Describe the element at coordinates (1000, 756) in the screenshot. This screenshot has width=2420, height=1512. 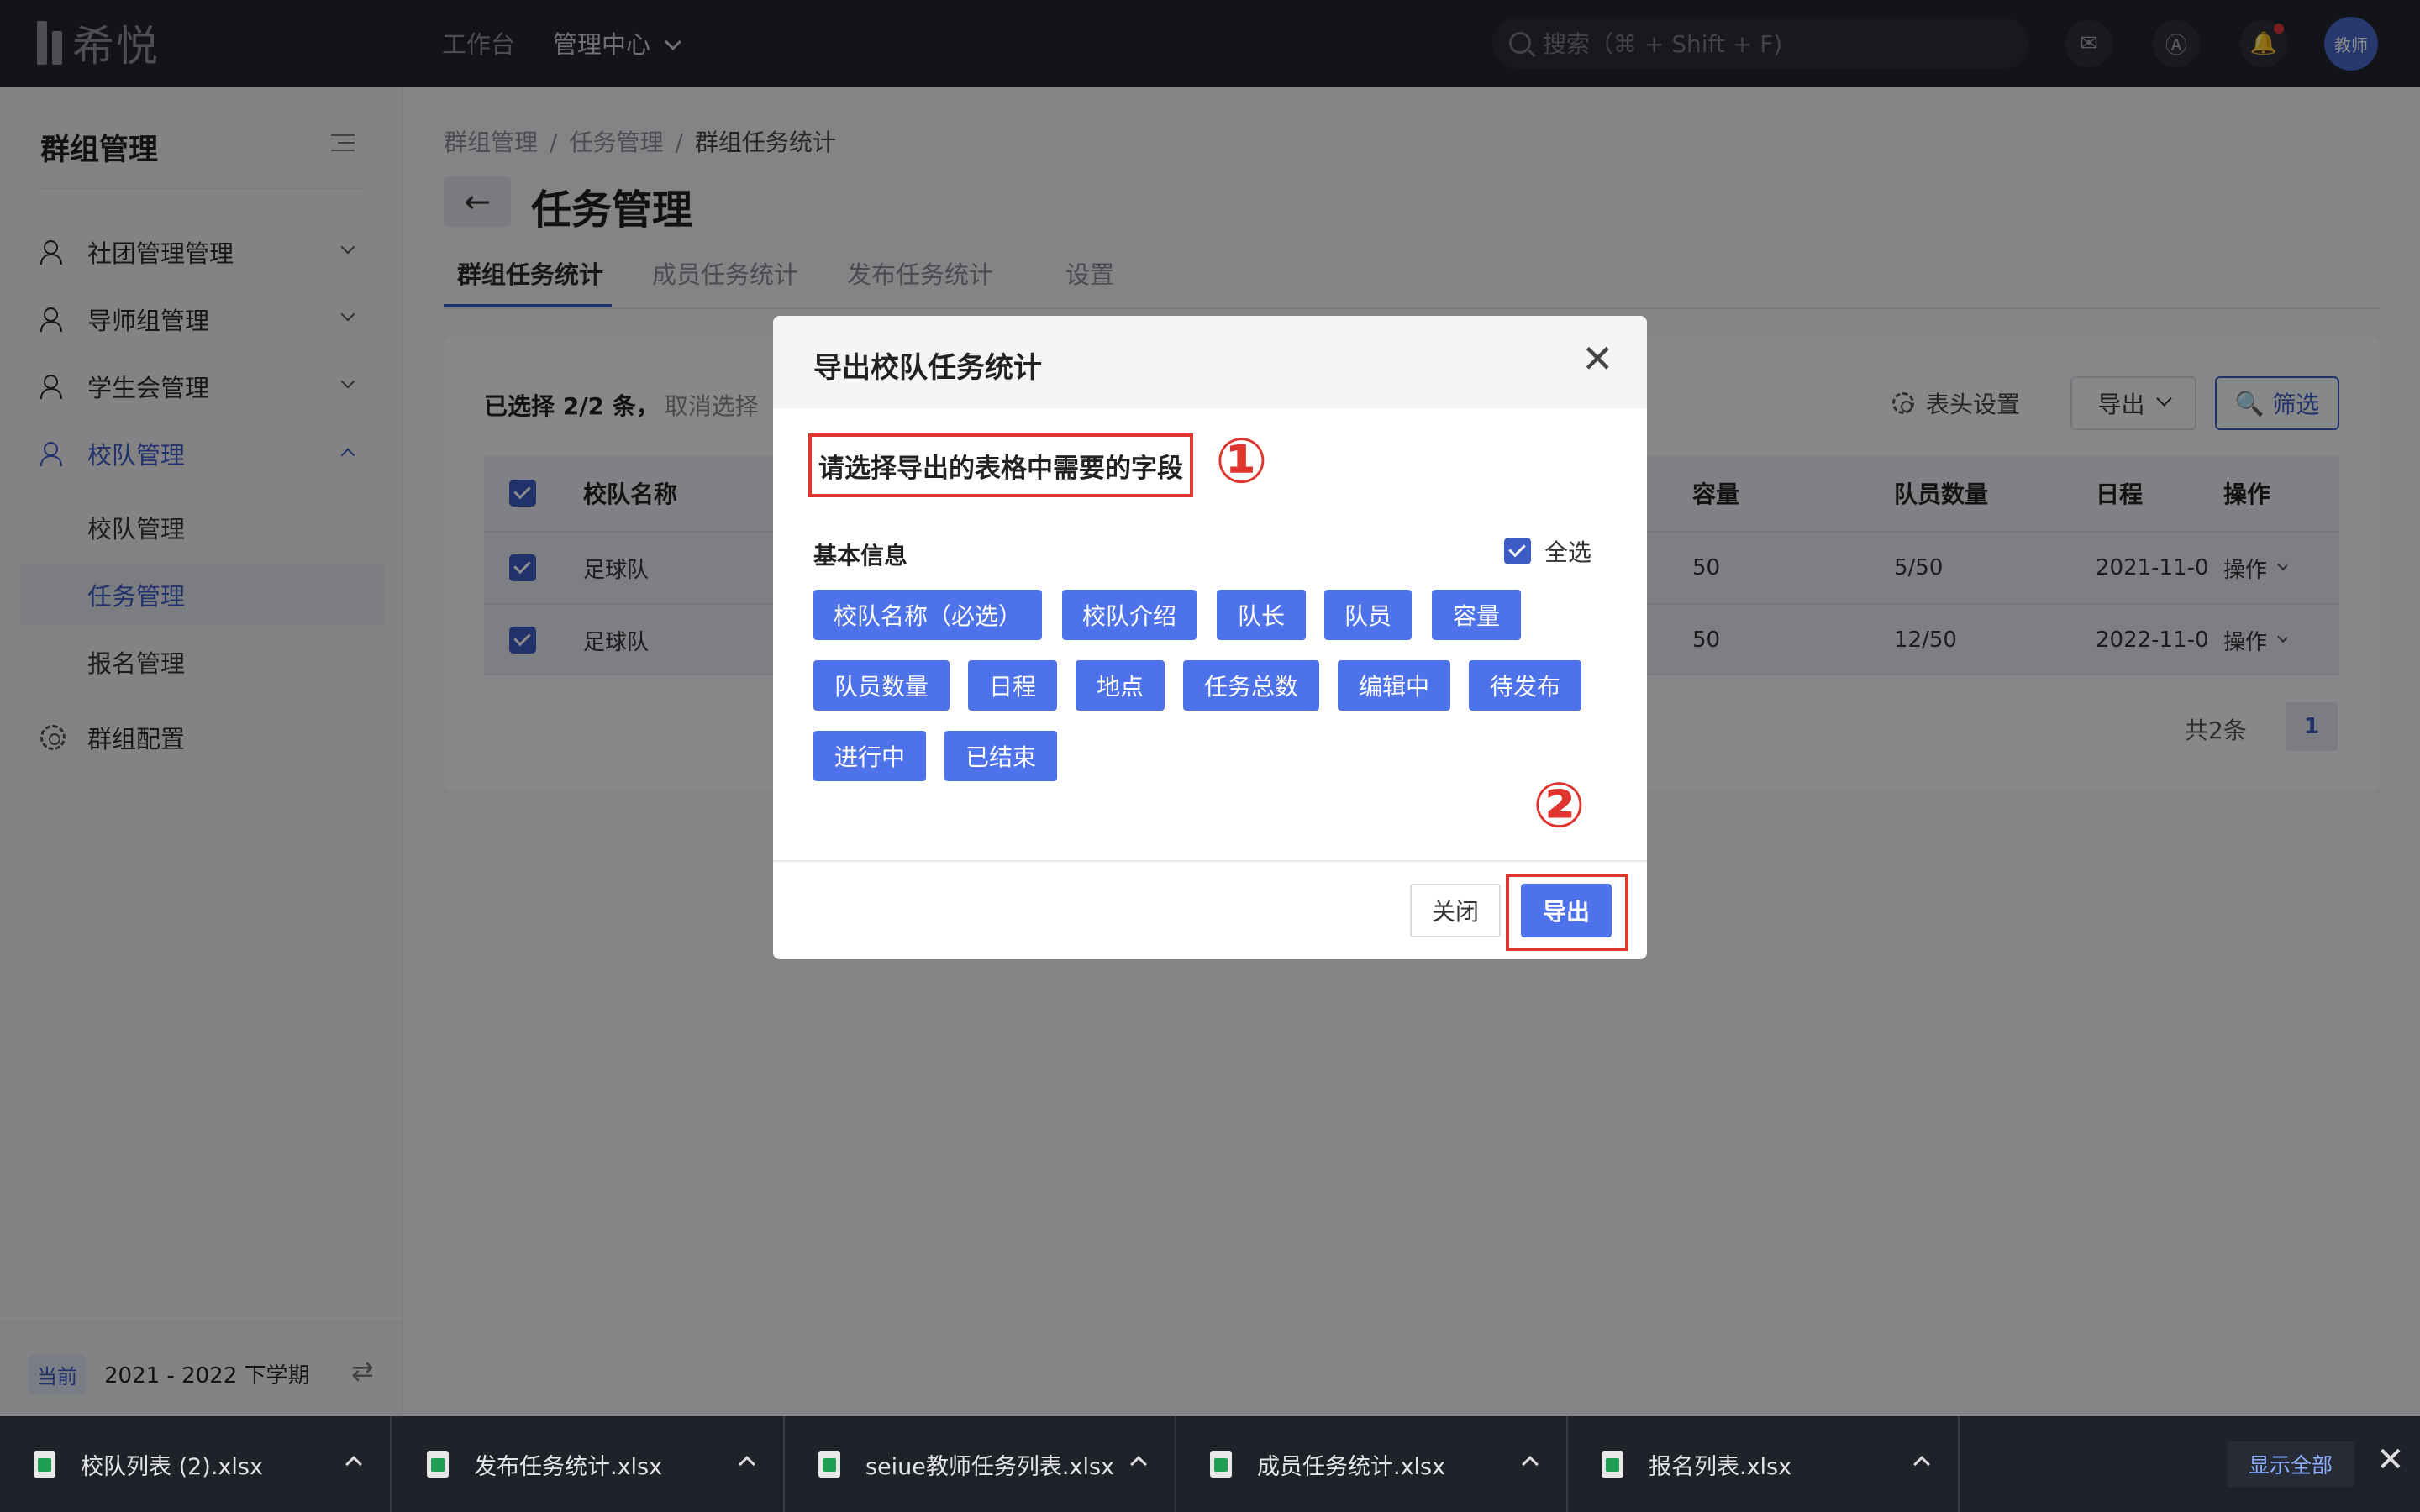
I see `field-chip: 已结束` at that location.